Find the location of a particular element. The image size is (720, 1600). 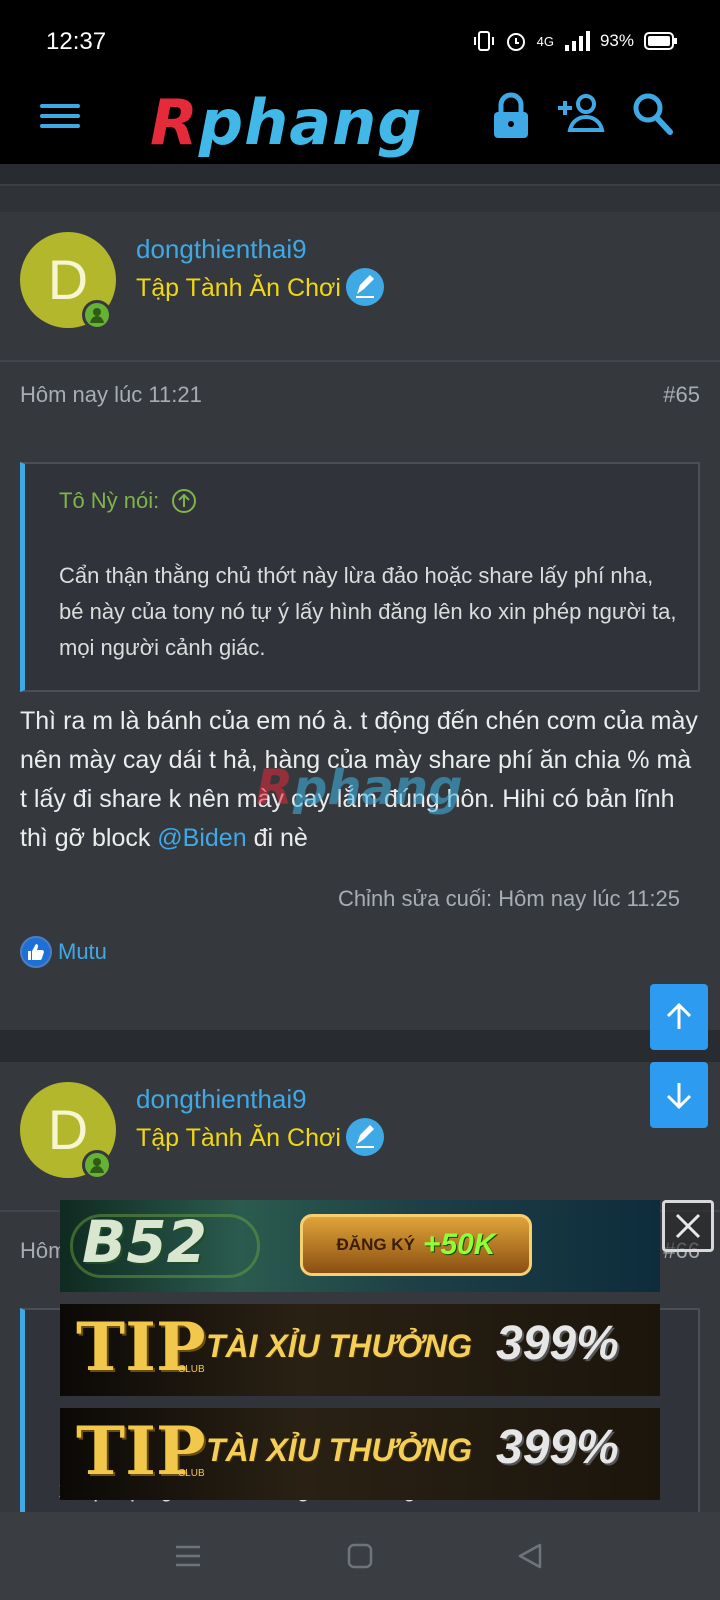

site-logo: Rphang is located at coordinates (286, 122).